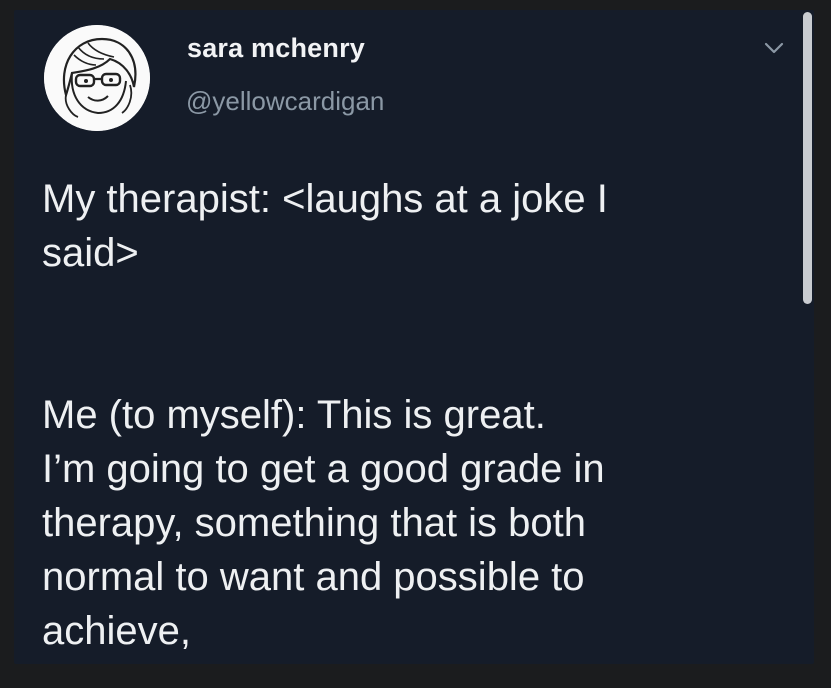 The image size is (831, 688). What do you see at coordinates (807, 158) in the screenshot?
I see `scrollbar` at bounding box center [807, 158].